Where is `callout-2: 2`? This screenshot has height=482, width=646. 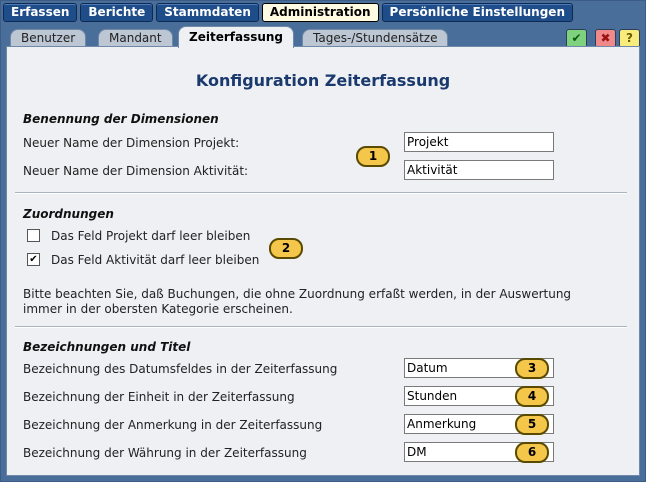 callout-2: 2 is located at coordinates (286, 248).